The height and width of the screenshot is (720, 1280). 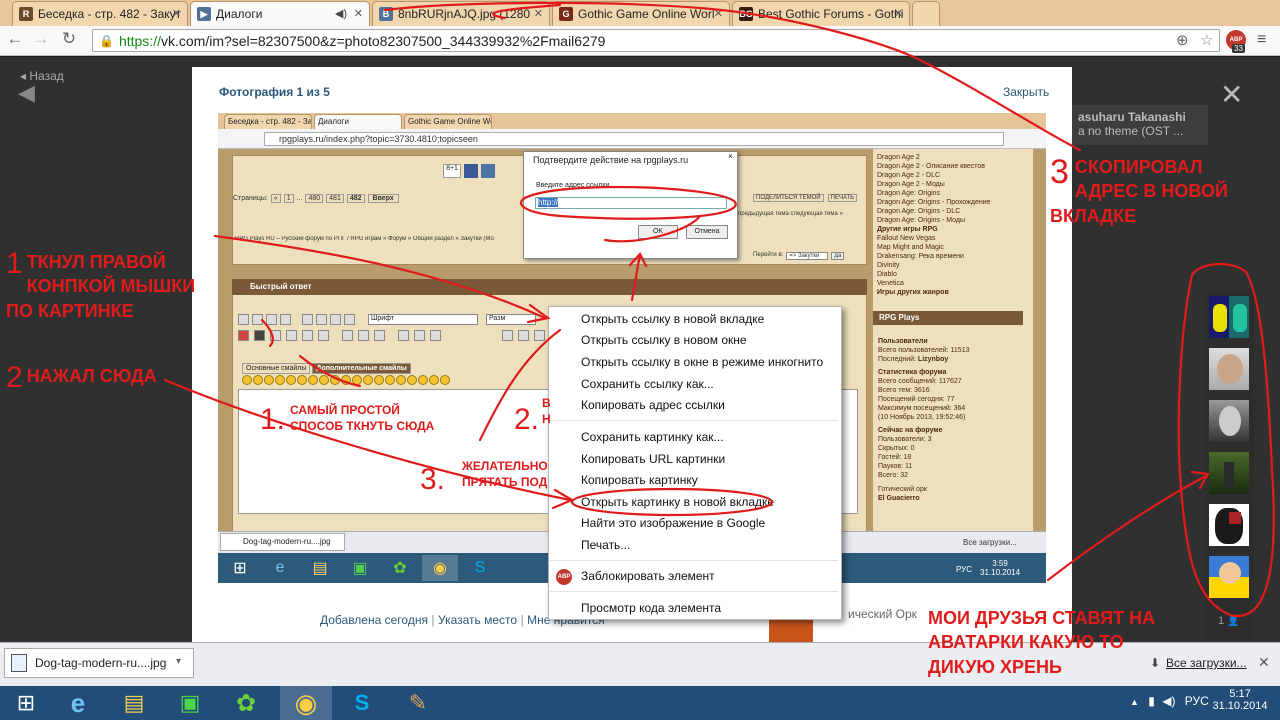 I want to click on set-place-link: Указать место, so click(x=477, y=620).